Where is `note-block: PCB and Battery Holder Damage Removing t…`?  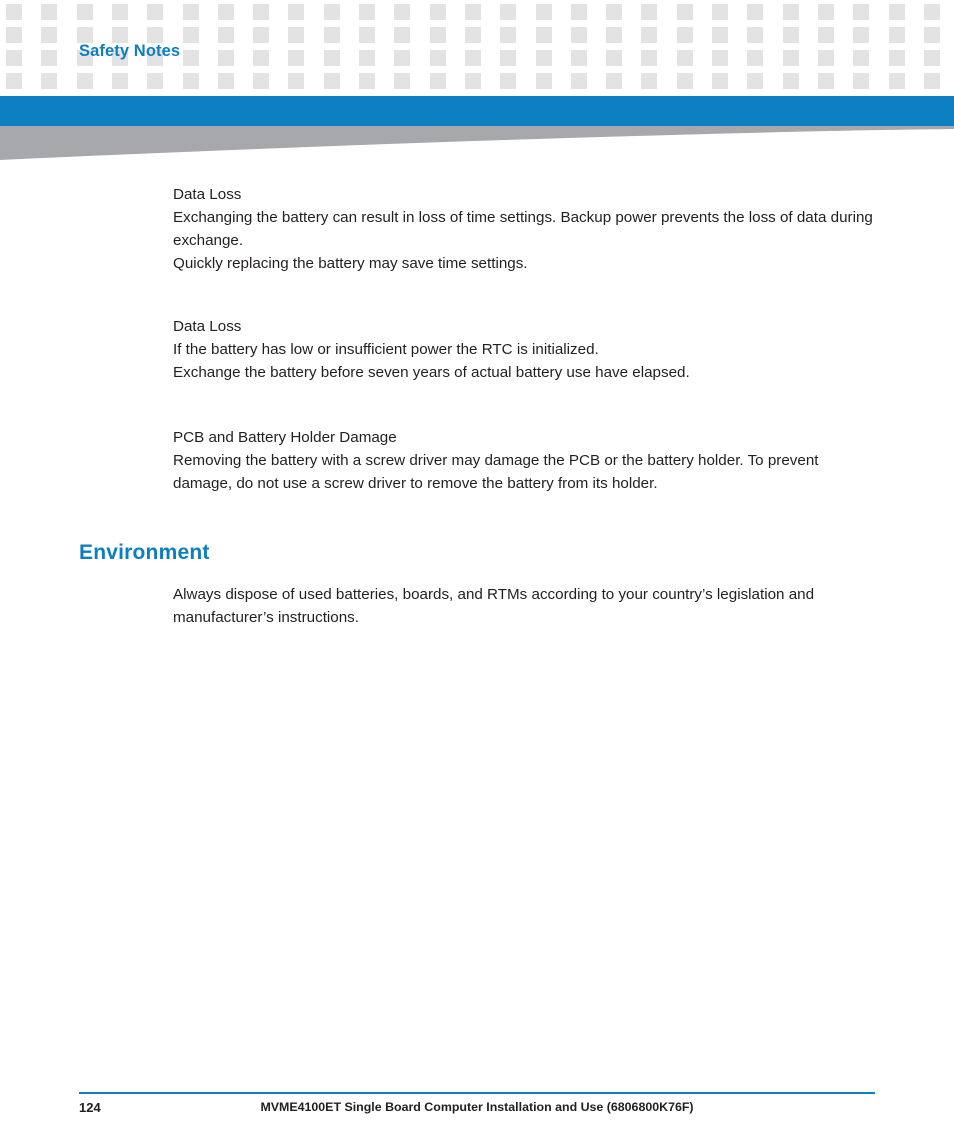
note-block: PCB and Battery Holder Damage Removing t… is located at coordinates (526, 460).